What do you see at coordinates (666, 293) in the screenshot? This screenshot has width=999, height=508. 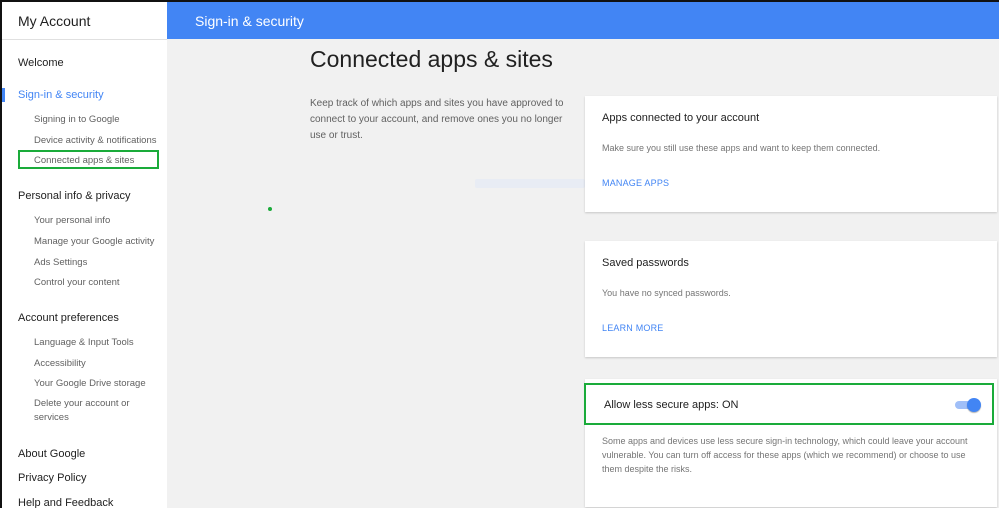 I see `card-text: You have no synced passwords.` at bounding box center [666, 293].